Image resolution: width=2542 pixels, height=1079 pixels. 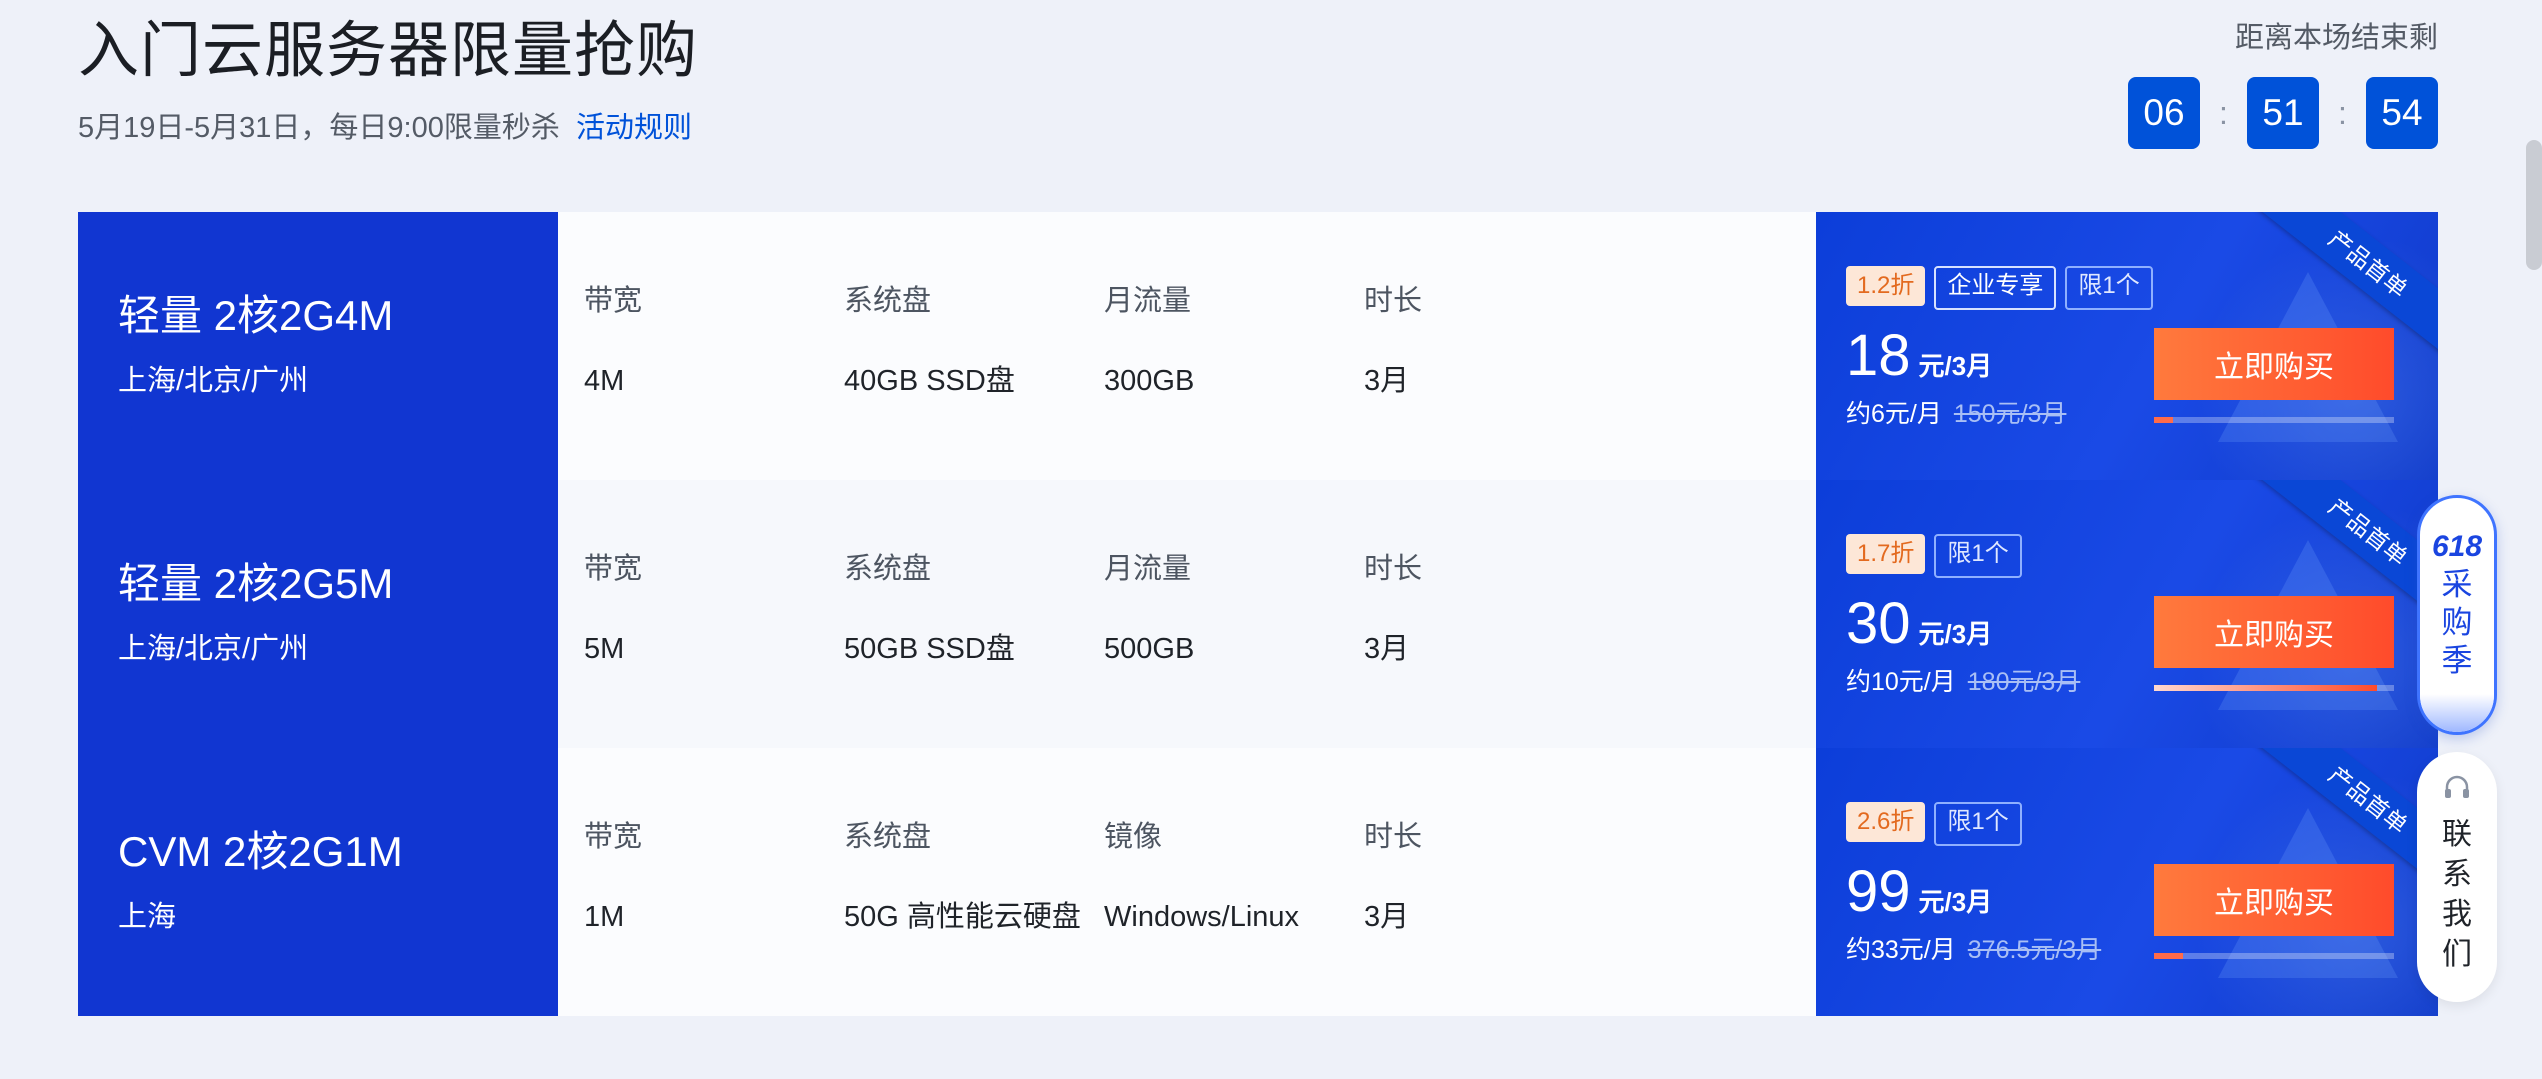 I want to click on spec-disk: 系统盘 50G 高性能云硬盘, so click(x=962, y=877).